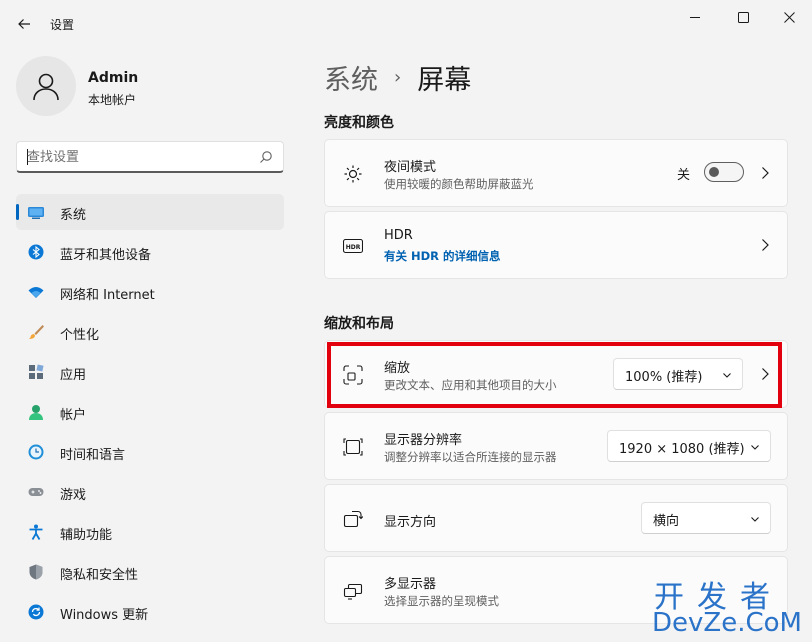  Describe the element at coordinates (353, 591) in the screenshot. I see `multi-monitor-icon` at that location.